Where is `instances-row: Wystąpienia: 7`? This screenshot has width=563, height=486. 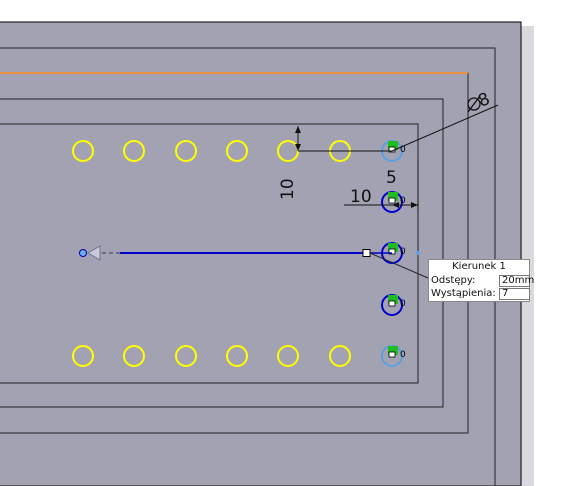 instances-row: Wystąpienia: 7 is located at coordinates (480, 294).